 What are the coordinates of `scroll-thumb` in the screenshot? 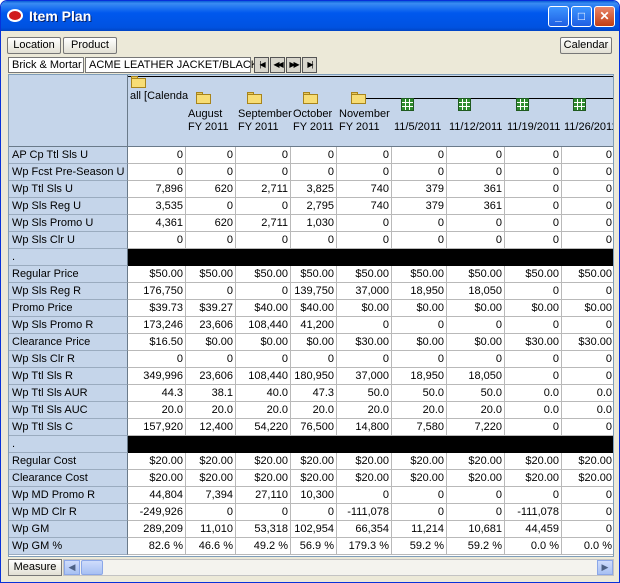 It's located at (92, 567).